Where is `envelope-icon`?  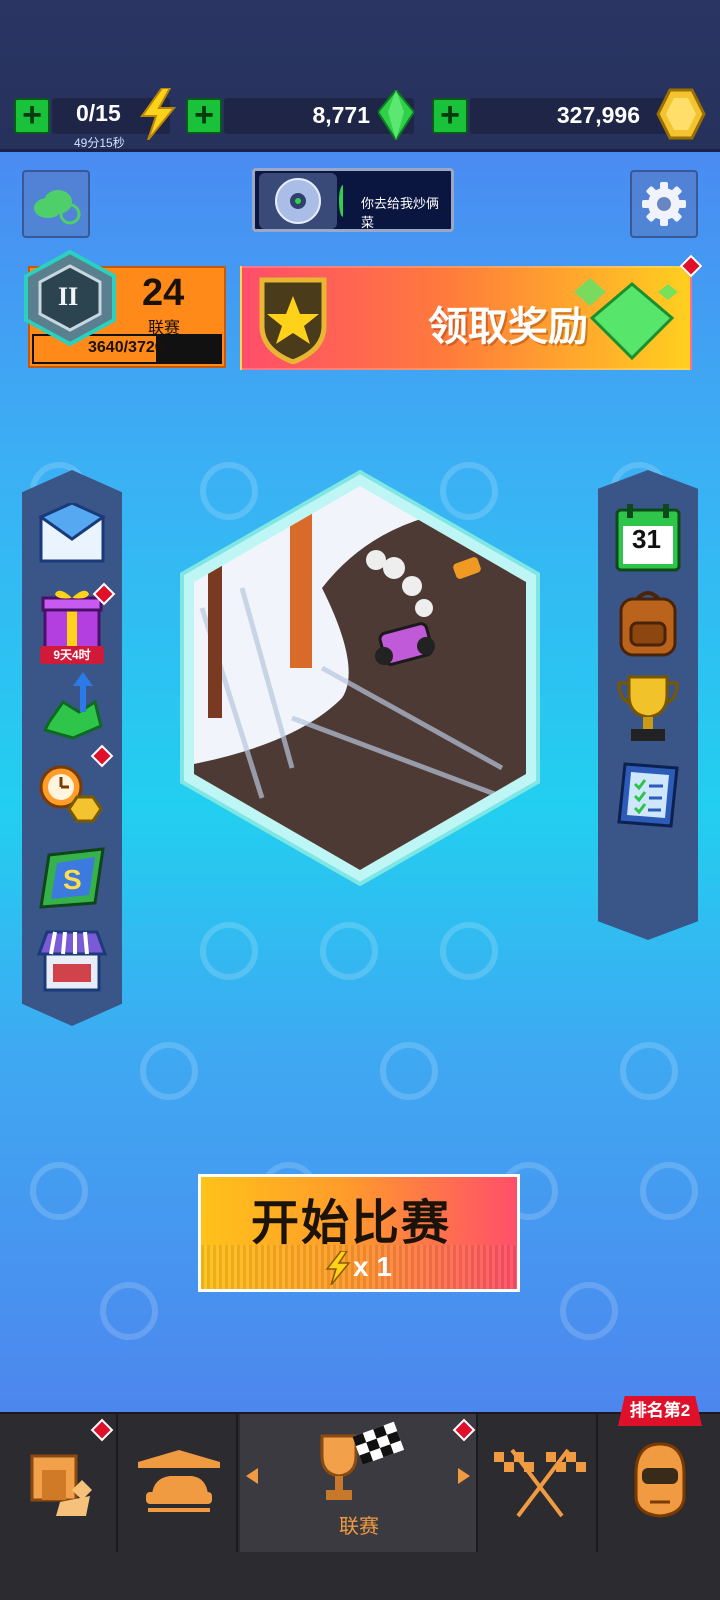
envelope-icon is located at coordinates (72, 533).